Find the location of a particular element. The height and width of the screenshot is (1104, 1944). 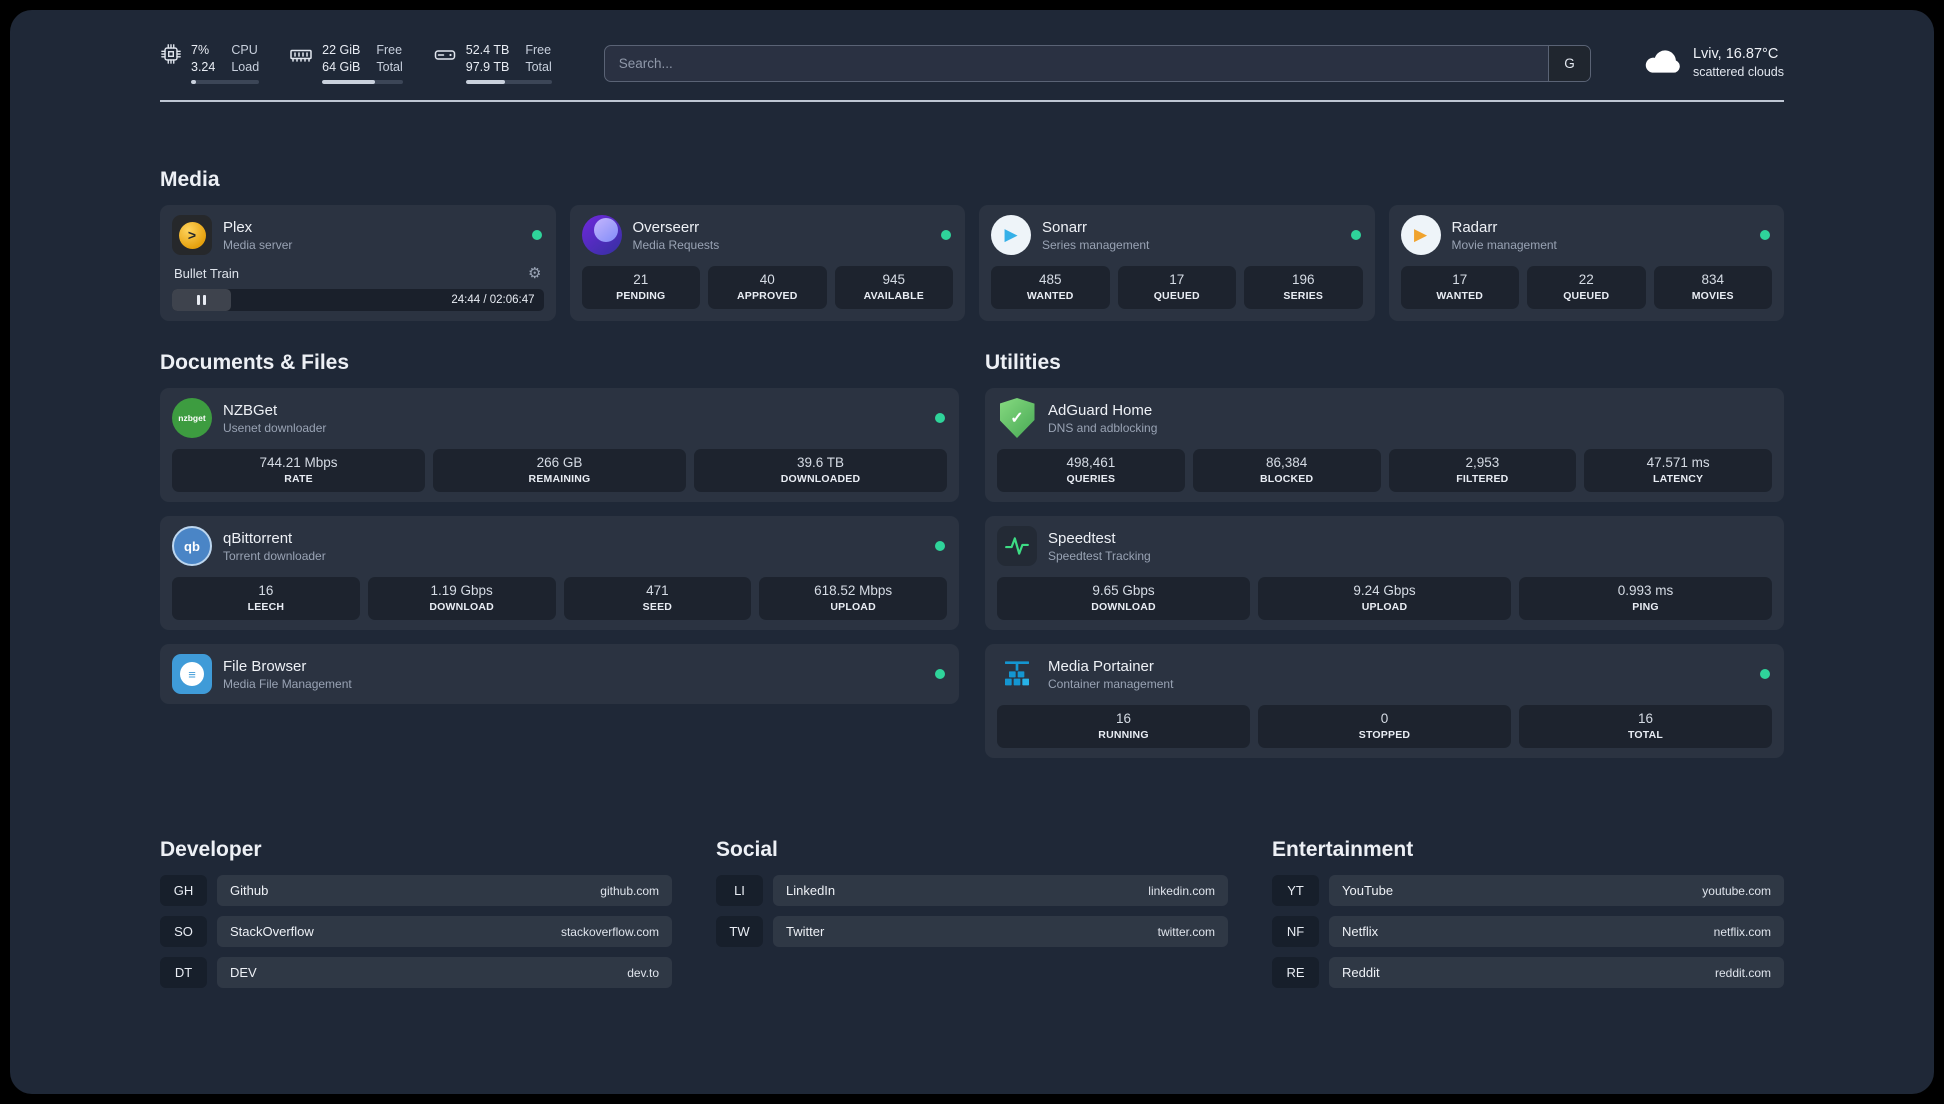

stat-upload: 9.24 Gbps UPLOAD is located at coordinates (1384, 598).